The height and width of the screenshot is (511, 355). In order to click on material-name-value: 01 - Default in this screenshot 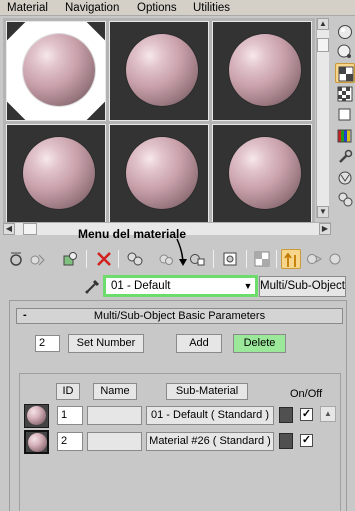, I will do `click(141, 286)`.